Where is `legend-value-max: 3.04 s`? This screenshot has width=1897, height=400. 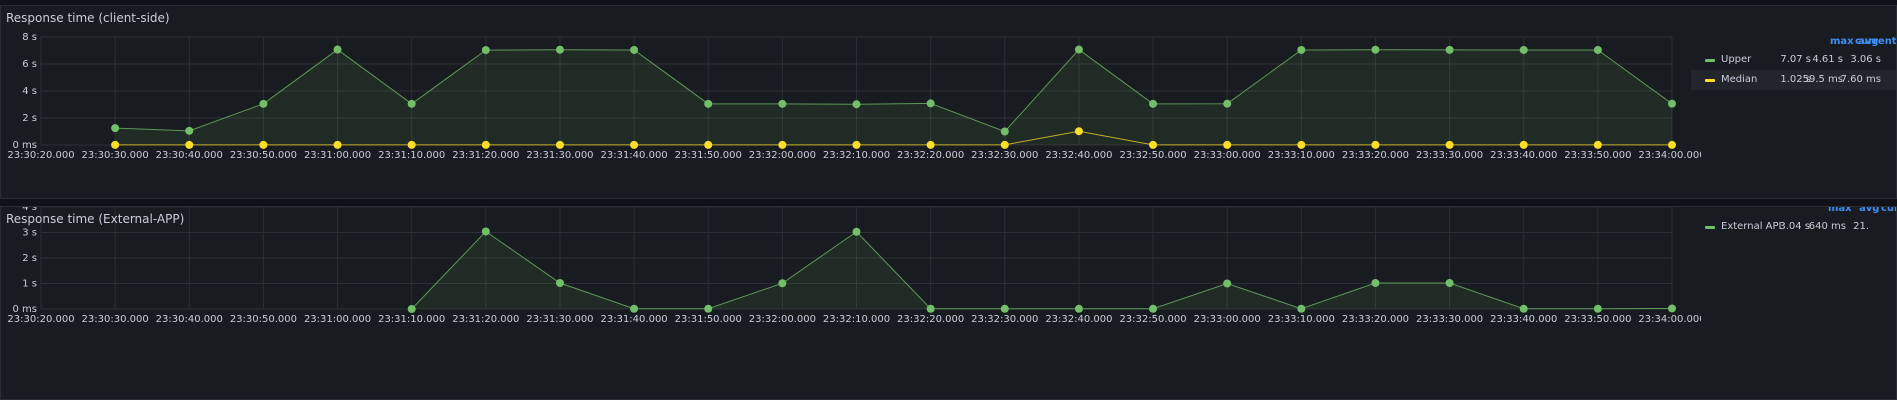 legend-value-max: 3.04 s is located at coordinates (1794, 226).